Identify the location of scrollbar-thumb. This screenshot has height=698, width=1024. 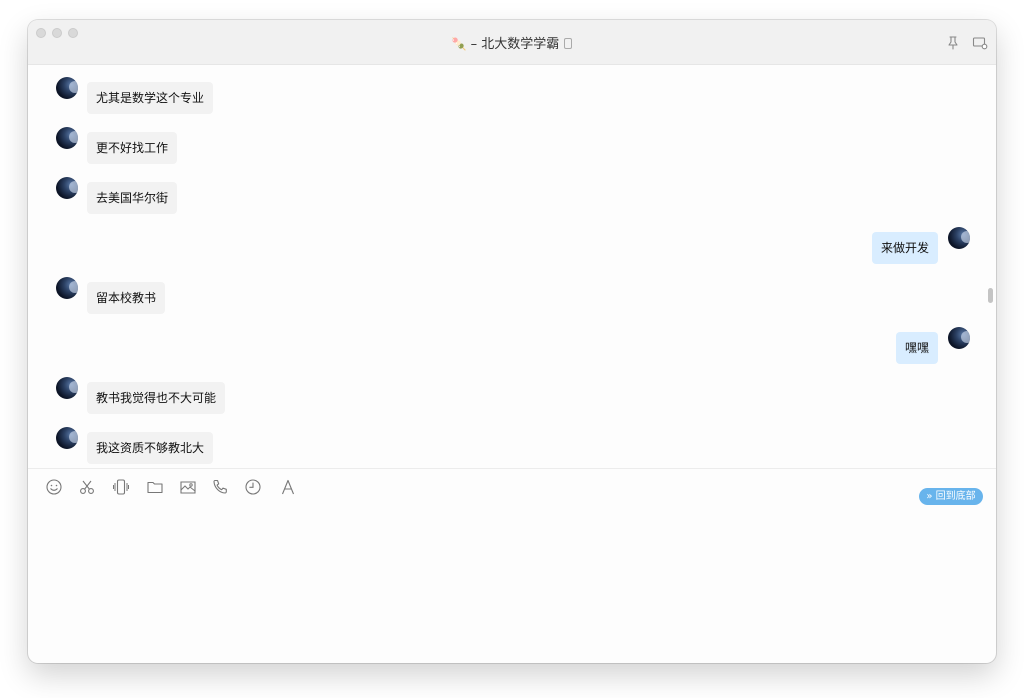
(990, 295).